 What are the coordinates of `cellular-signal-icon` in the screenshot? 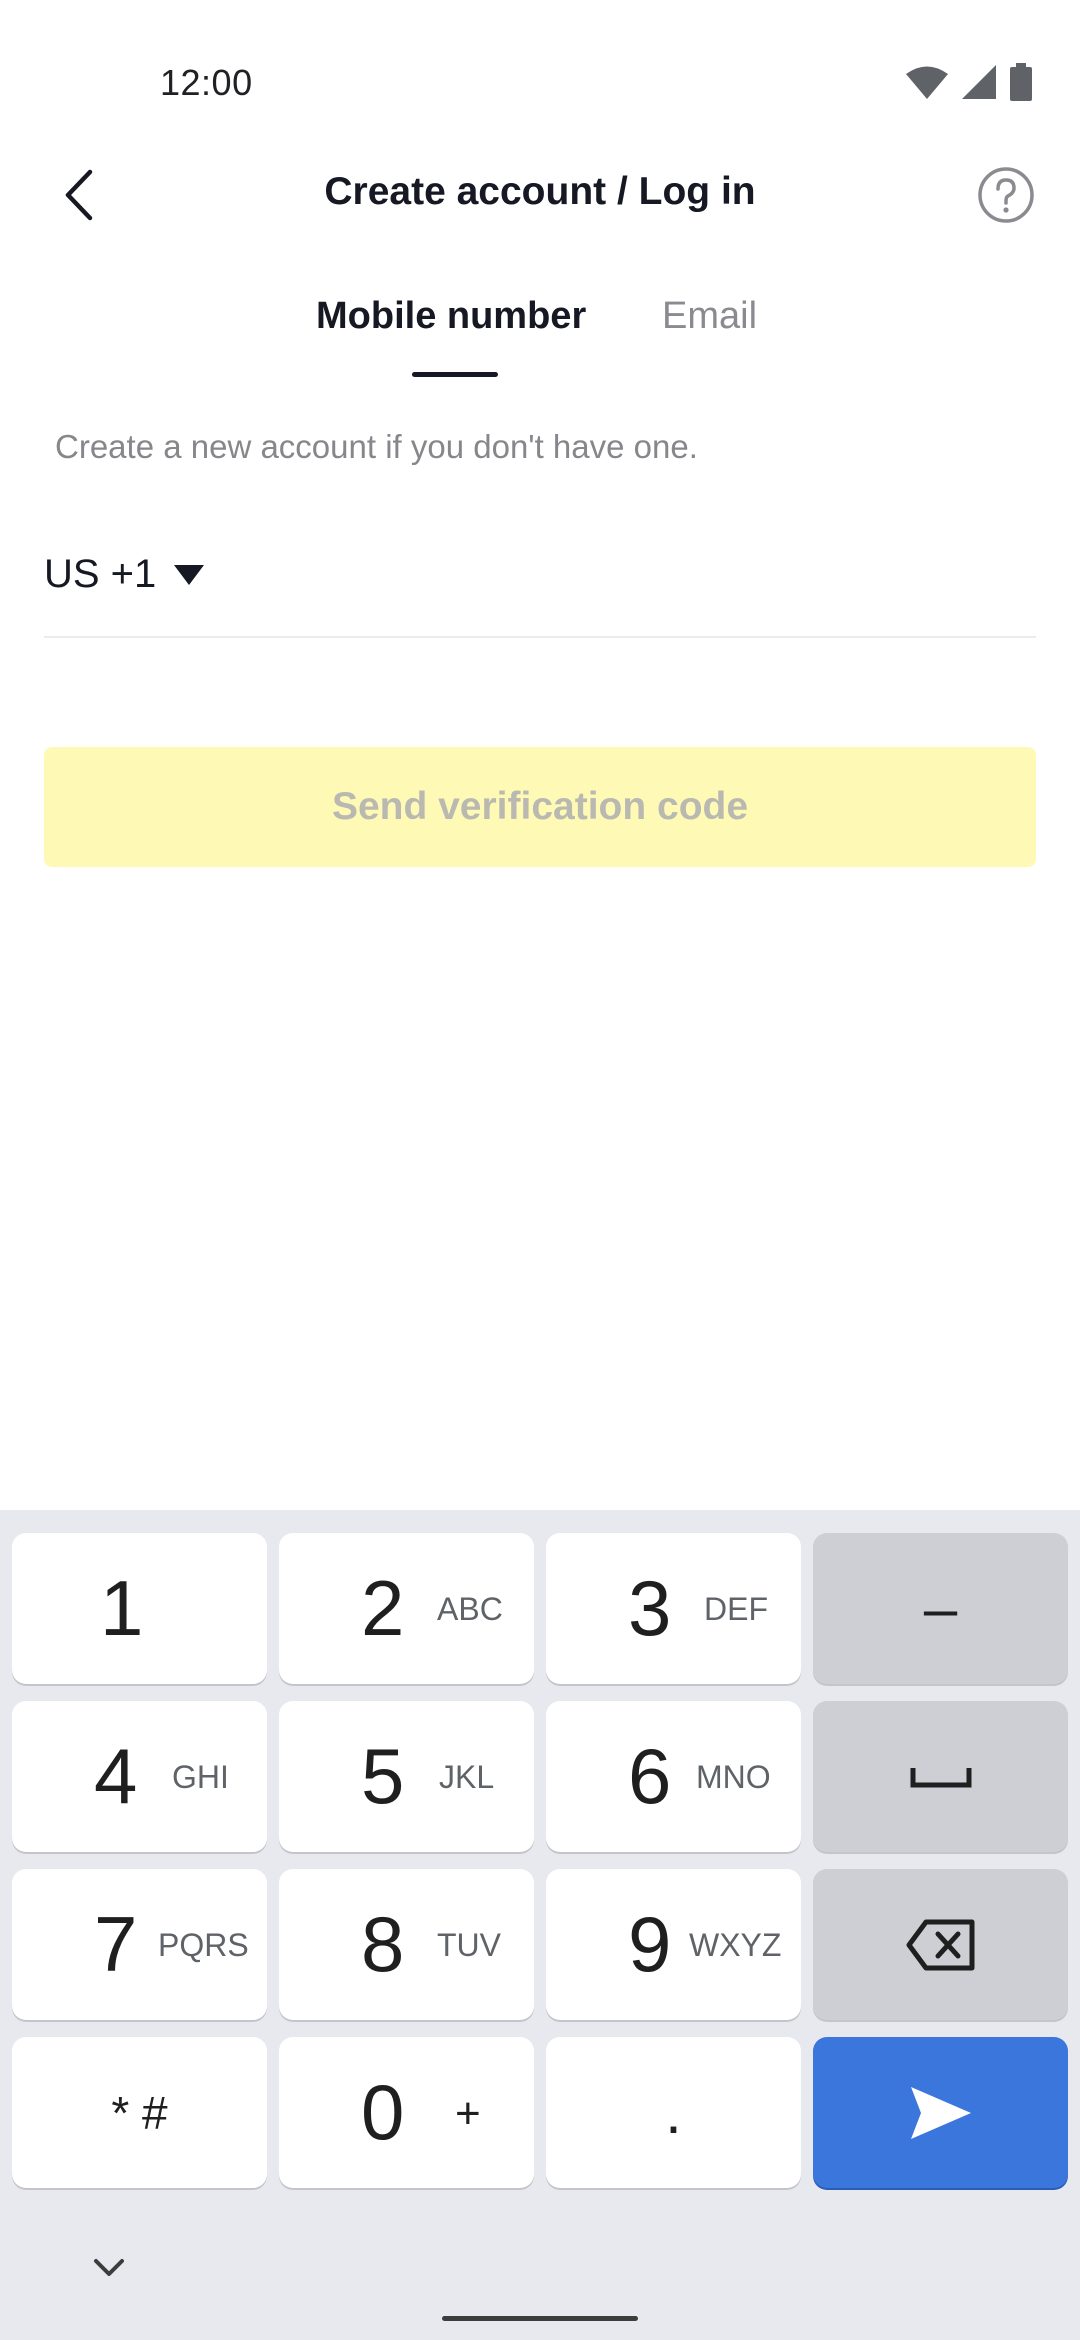 It's located at (979, 82).